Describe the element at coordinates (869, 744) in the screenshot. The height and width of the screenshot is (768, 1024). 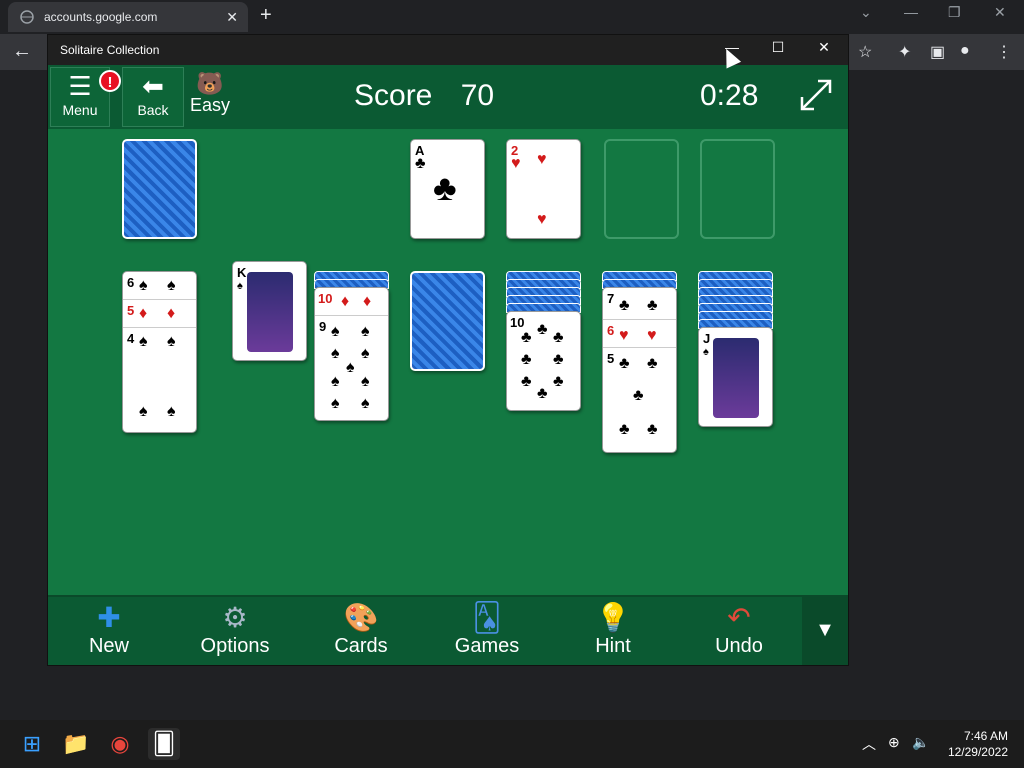
I see `tray-chevron-icon: ︿` at that location.